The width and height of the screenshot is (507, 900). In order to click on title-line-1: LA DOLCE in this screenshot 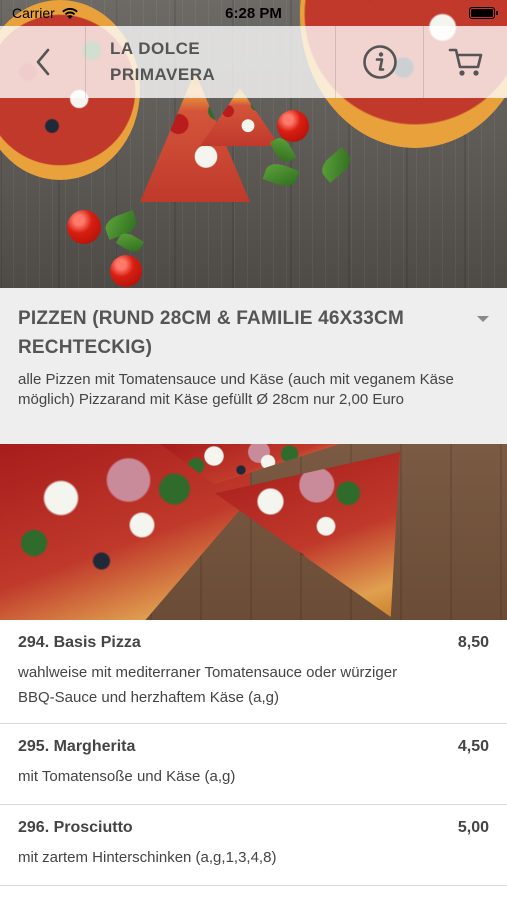, I will do `click(155, 48)`.